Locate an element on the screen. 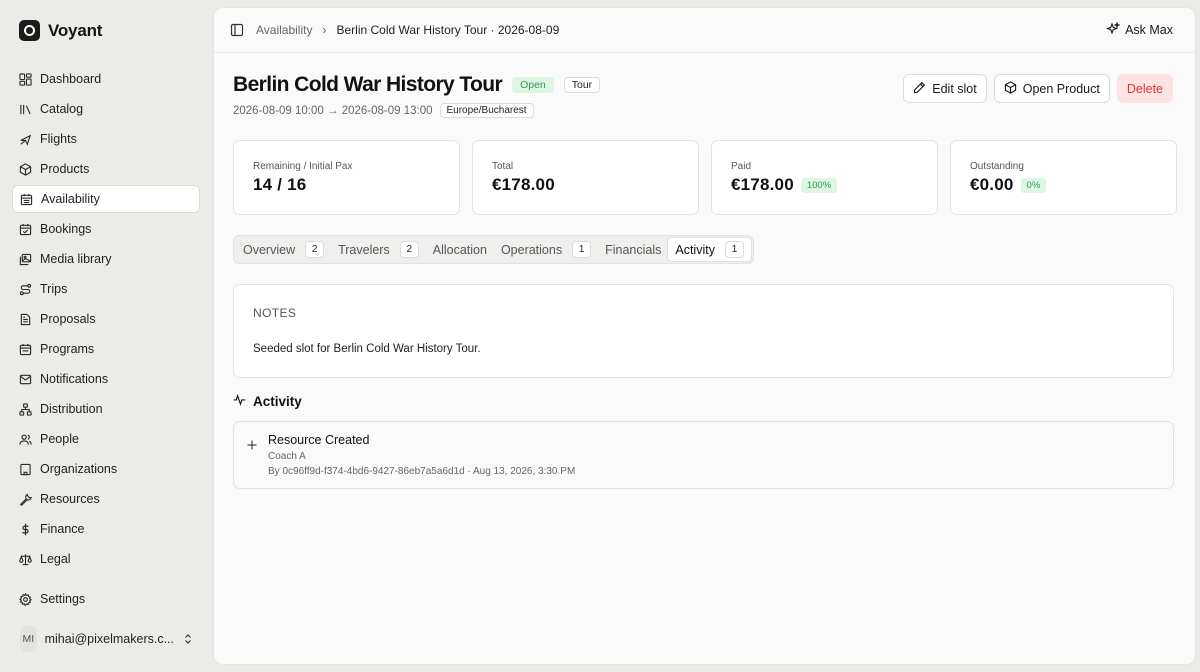 The width and height of the screenshot is (1200, 672). sidebar-item-label: Media library is located at coordinates (76, 259).